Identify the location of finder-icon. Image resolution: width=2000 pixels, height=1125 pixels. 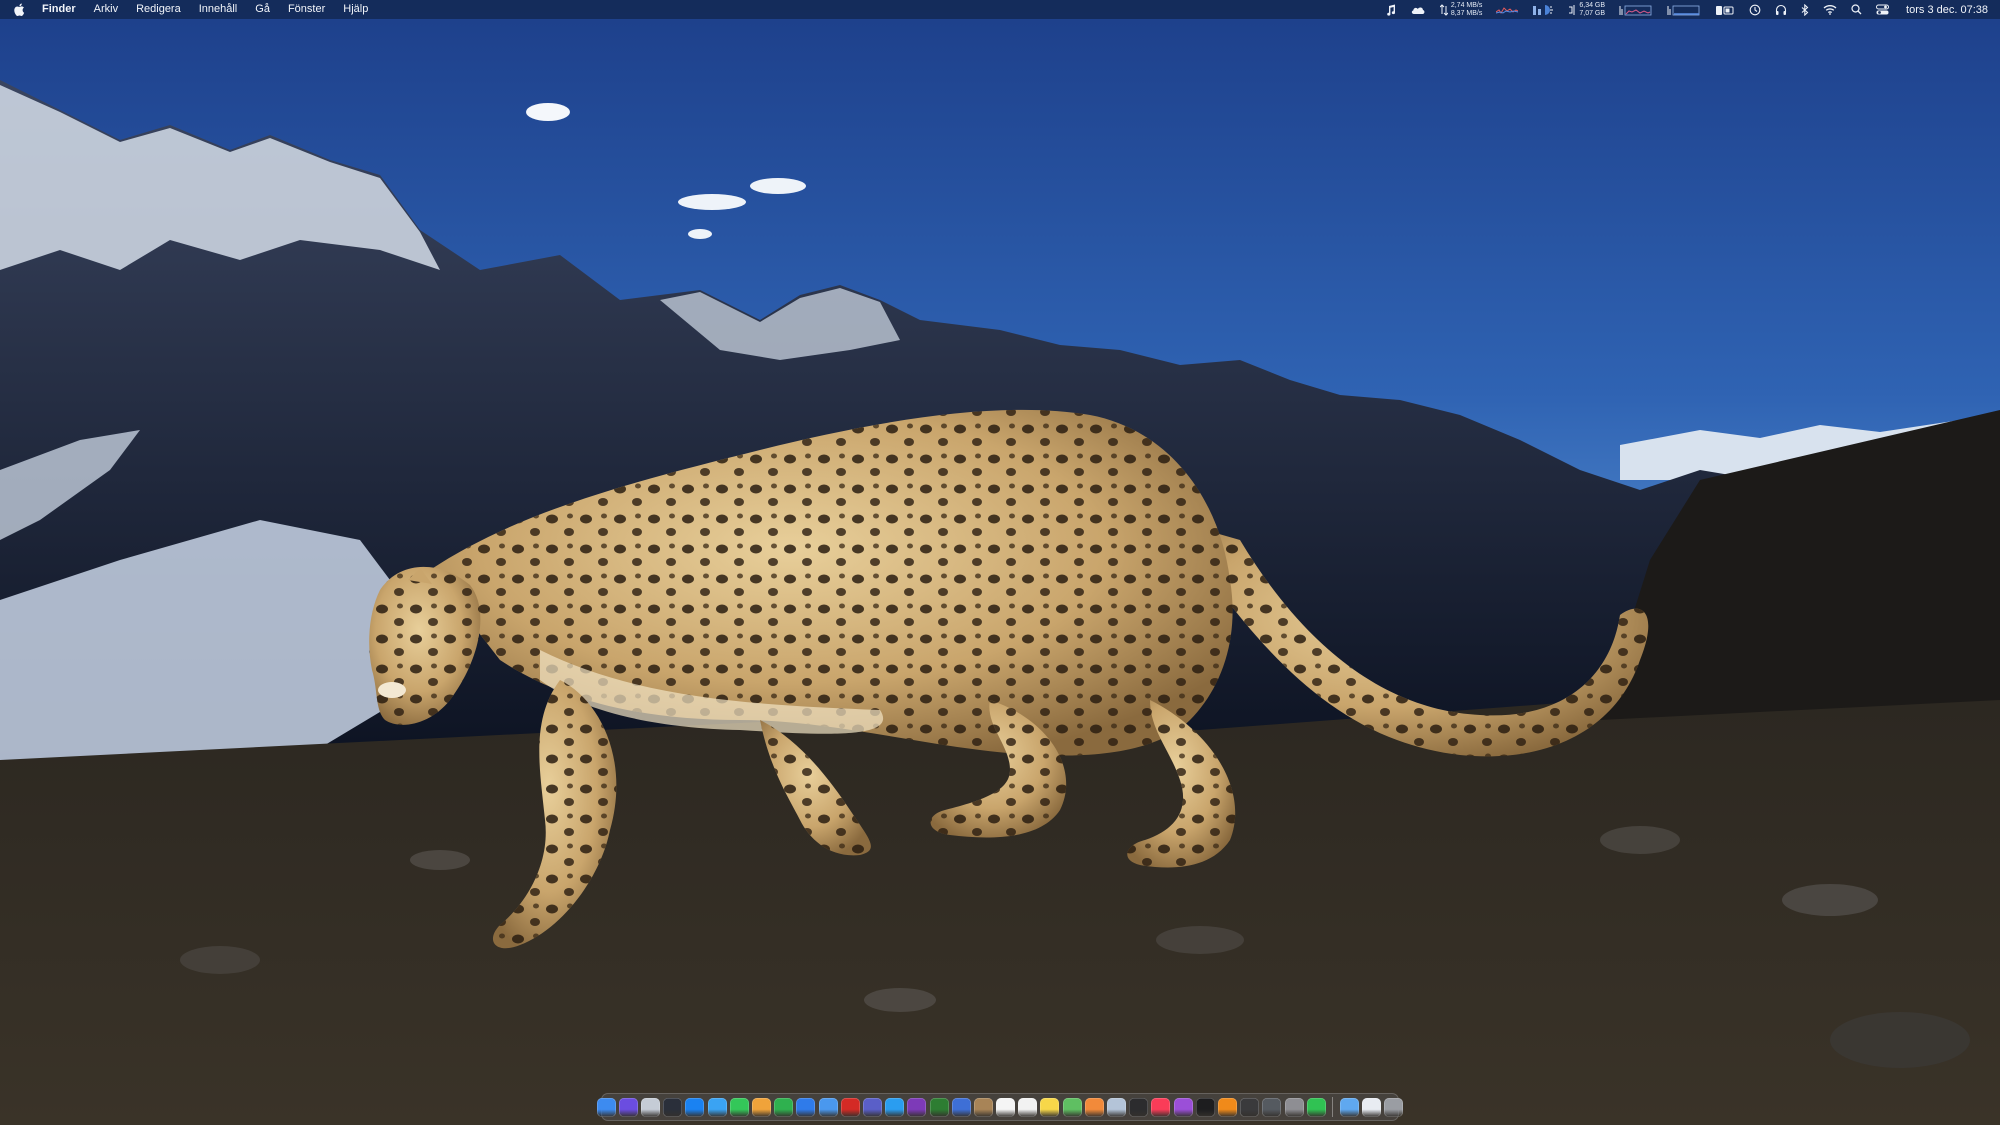
(606, 1107).